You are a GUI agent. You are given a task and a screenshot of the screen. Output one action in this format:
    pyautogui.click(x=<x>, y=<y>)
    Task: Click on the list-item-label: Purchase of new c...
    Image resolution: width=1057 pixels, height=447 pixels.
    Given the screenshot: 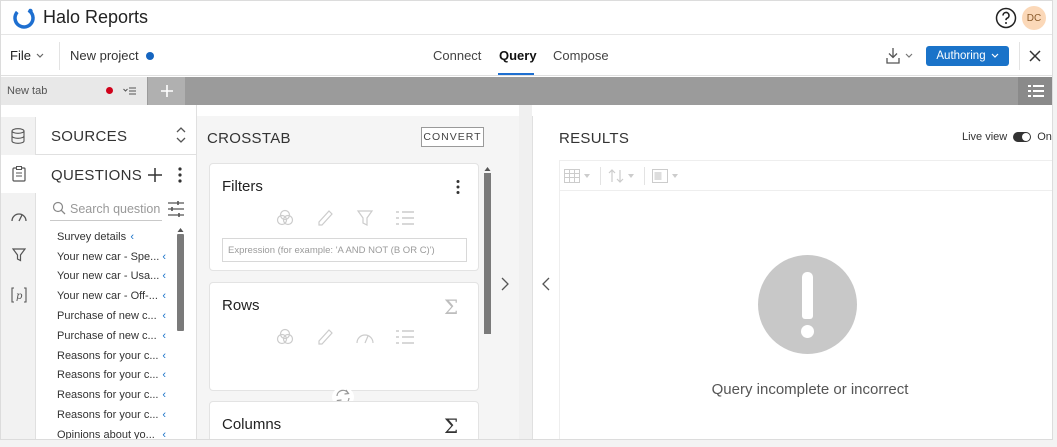 What is the action you would take?
    pyautogui.click(x=107, y=335)
    